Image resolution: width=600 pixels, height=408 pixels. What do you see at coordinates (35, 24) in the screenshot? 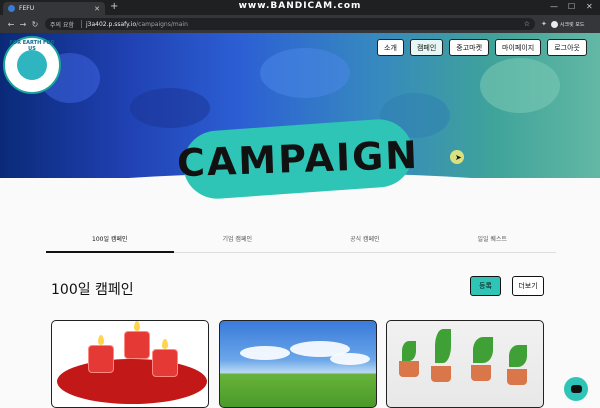
I see `reload-icon: ↻` at bounding box center [35, 24].